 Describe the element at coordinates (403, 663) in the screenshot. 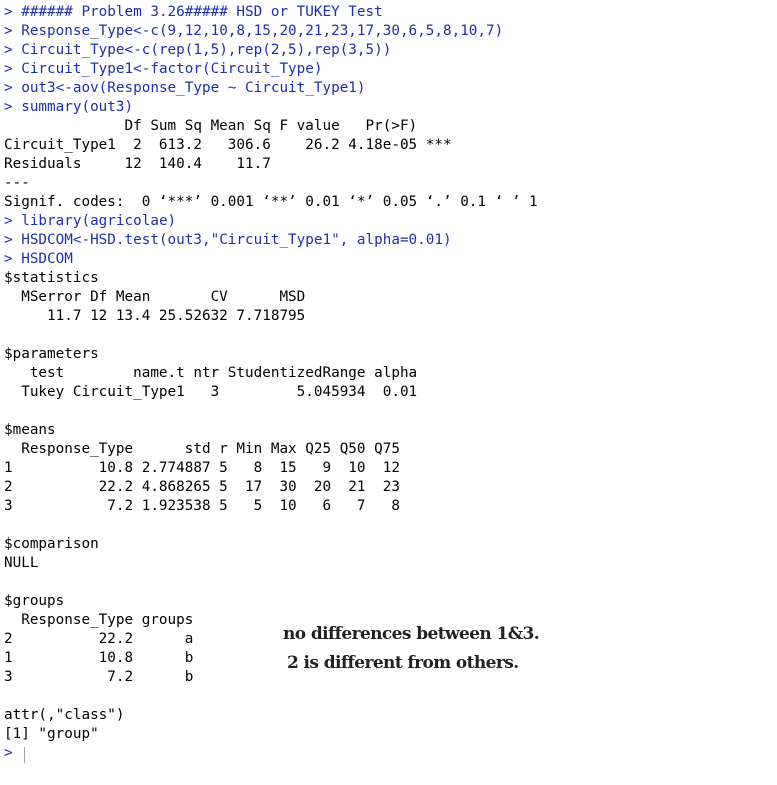

I see `annotation-note: 2 is different from others.` at that location.